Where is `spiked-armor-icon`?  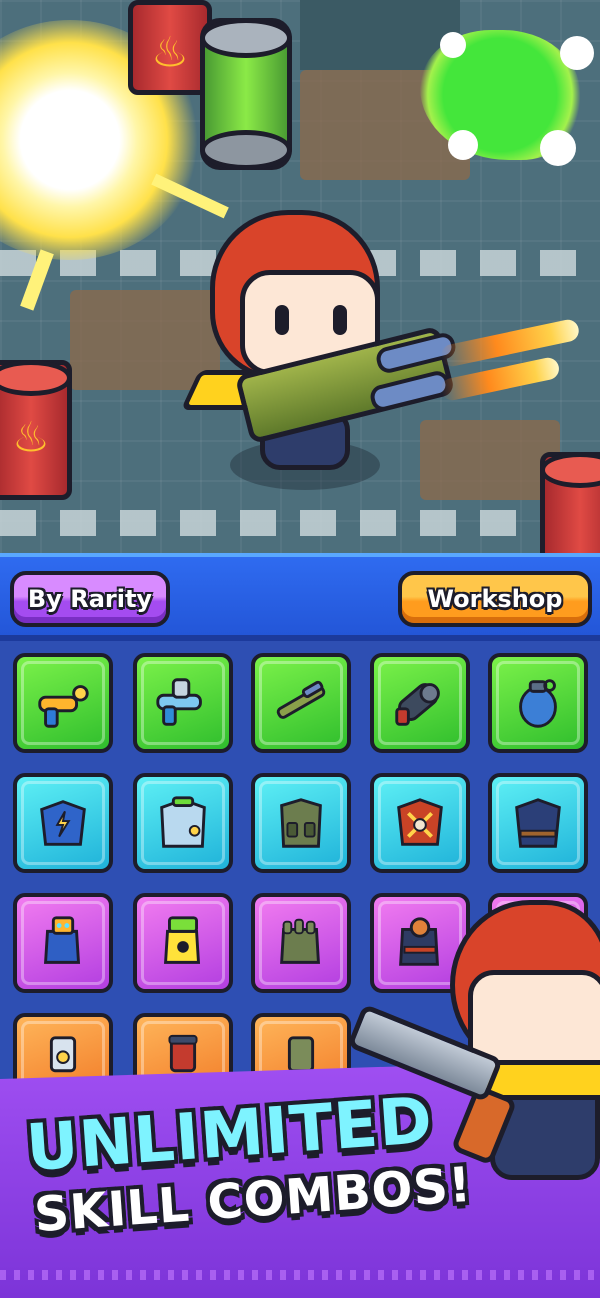 spiked-armor-icon is located at coordinates (420, 823).